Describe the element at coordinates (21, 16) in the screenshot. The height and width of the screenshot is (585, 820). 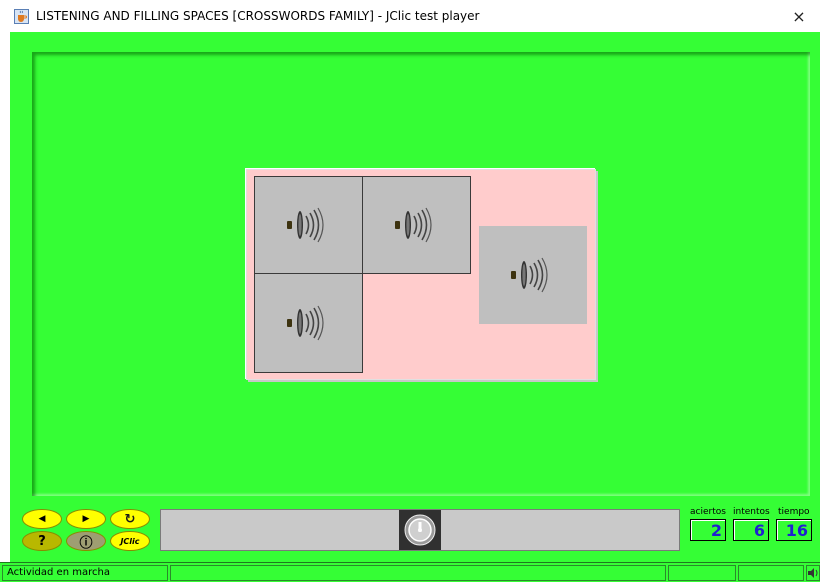
I see `java-cup-icon` at that location.